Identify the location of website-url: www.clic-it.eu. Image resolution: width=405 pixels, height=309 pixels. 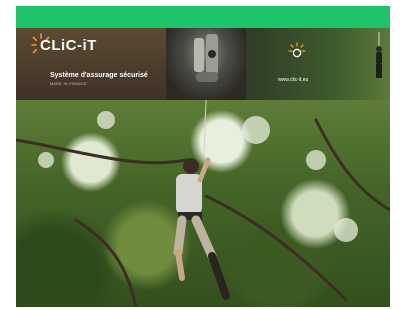
(293, 80).